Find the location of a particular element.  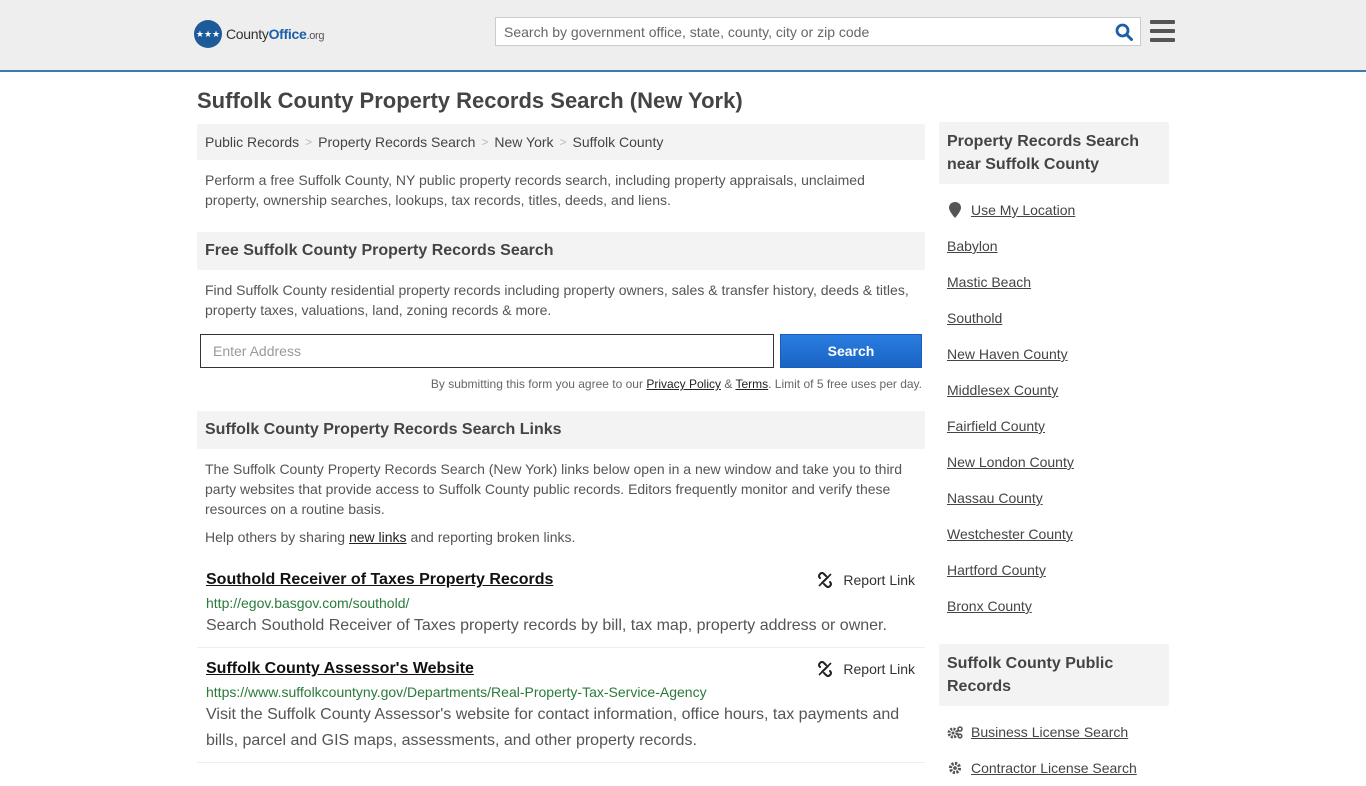

breadcrumb-property-records-search: Property Records Search is located at coordinates (396, 142).